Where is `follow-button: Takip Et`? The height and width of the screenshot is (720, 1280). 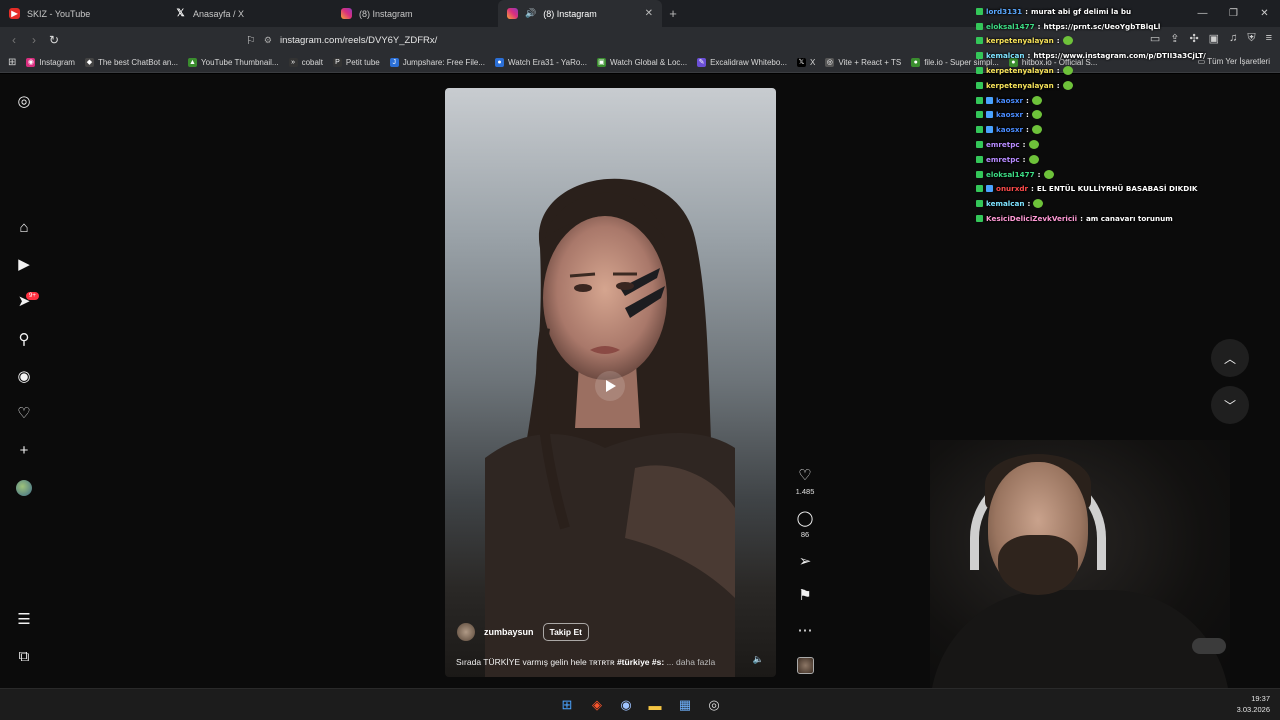
follow-button: Takip Et is located at coordinates (565, 632).